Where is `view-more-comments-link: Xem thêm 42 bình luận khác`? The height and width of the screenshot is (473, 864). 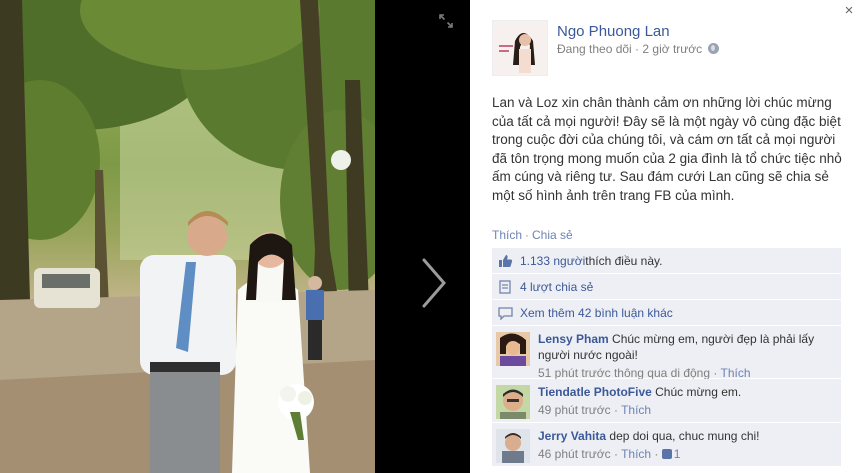 view-more-comments-link: Xem thêm 42 bình luận khác is located at coordinates (596, 313).